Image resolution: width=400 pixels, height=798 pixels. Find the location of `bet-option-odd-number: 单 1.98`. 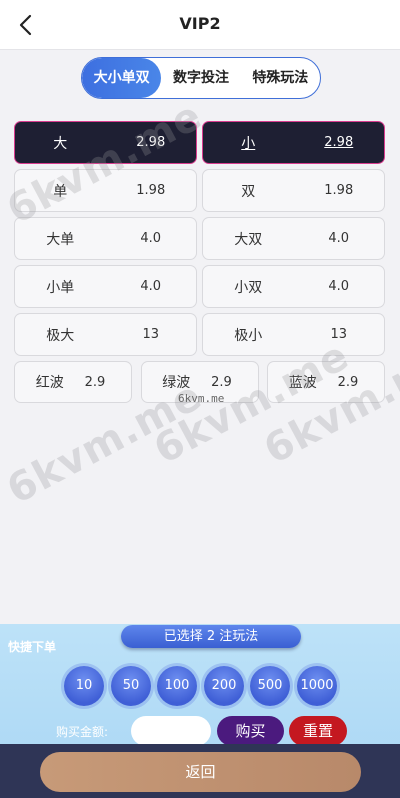

bet-option-odd-number: 单 1.98 is located at coordinates (105, 190).